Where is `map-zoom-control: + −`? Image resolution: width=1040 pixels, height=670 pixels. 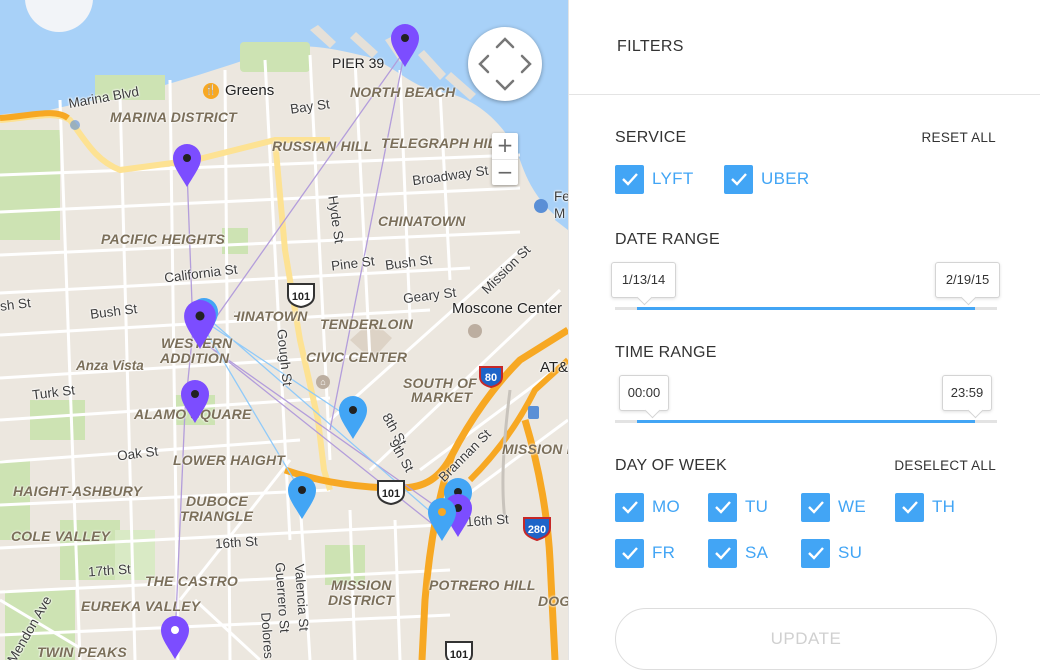
map-zoom-control: + − is located at coordinates (505, 159).